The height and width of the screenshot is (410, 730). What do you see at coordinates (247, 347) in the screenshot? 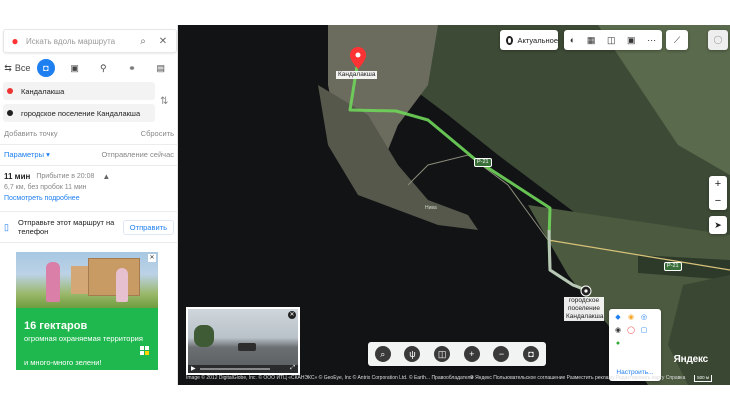
I see `panorama-car` at bounding box center [247, 347].